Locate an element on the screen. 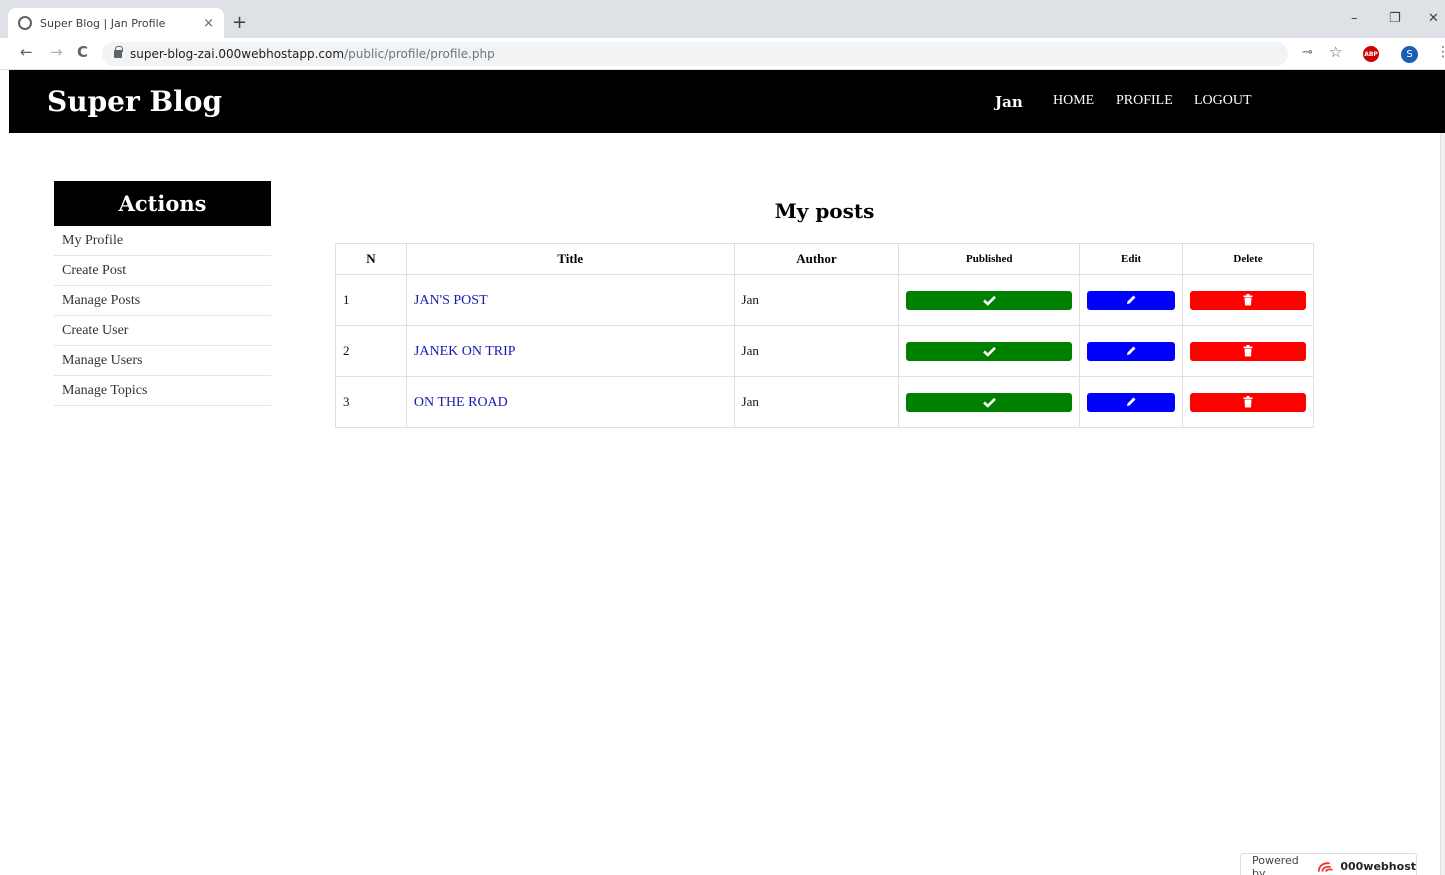 The width and height of the screenshot is (1445, 875). column-header-author: Author is located at coordinates (816, 259).